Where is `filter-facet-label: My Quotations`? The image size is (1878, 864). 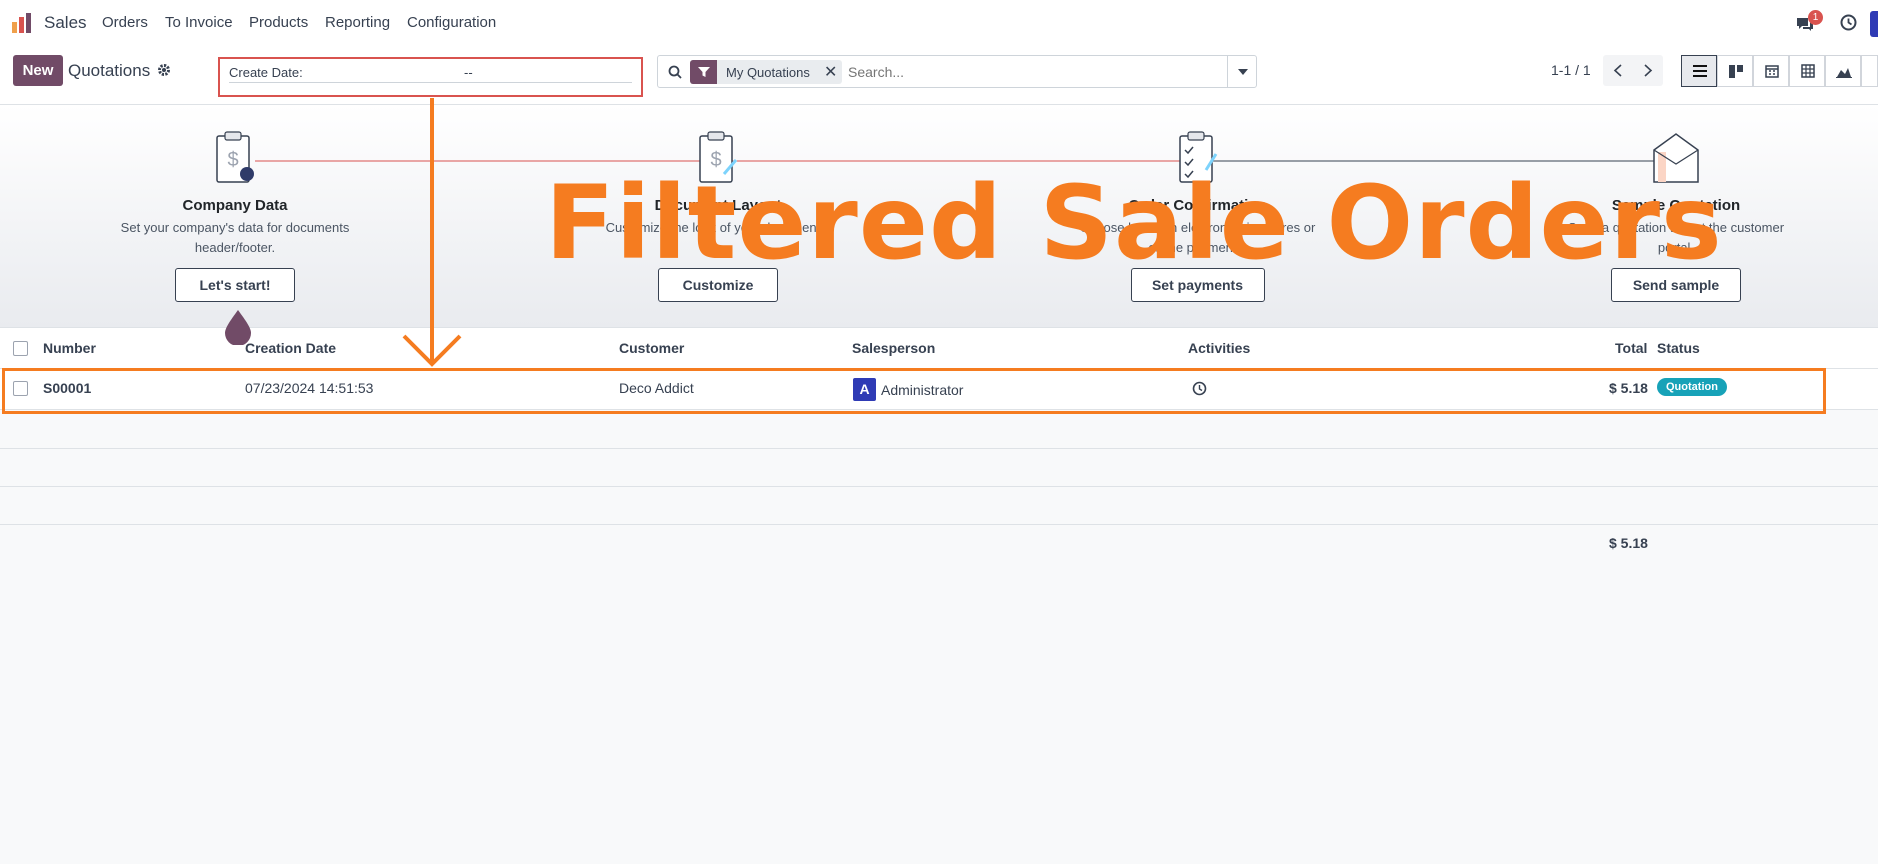
filter-facet-label: My Quotations is located at coordinates (768, 72).